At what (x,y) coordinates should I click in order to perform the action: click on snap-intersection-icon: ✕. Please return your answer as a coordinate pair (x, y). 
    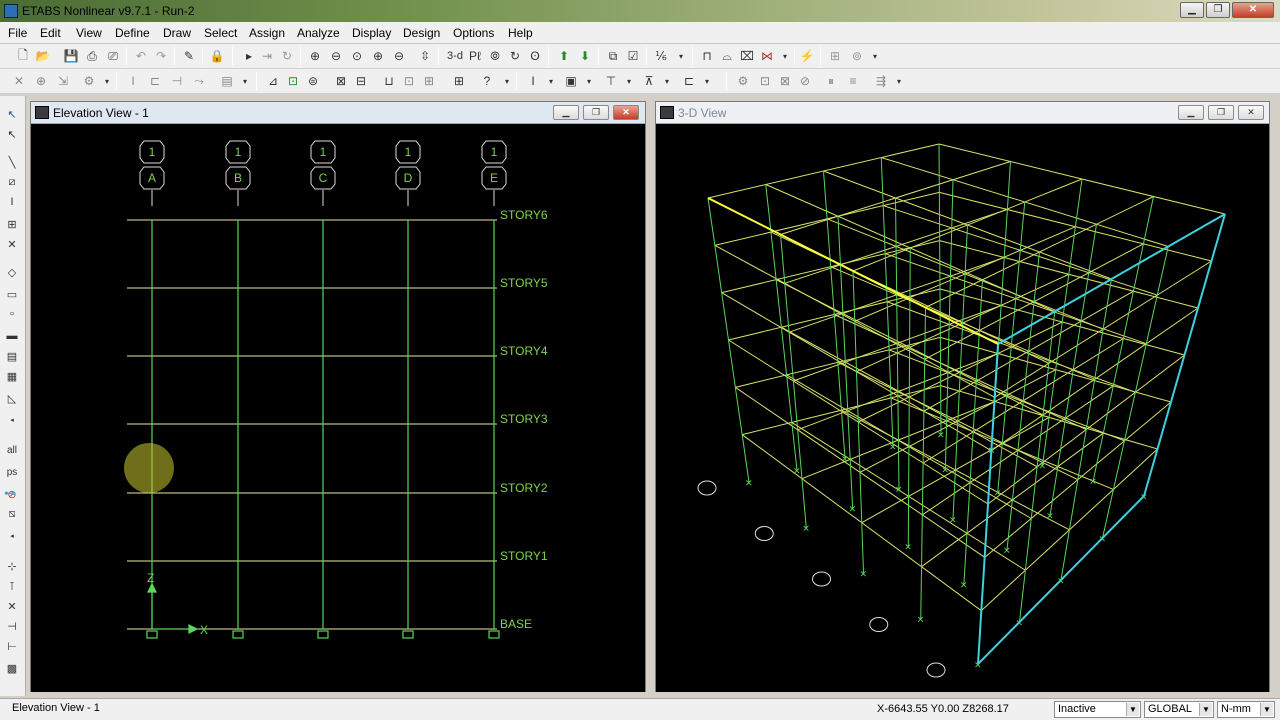
    Looking at the image, I should click on (12, 606).